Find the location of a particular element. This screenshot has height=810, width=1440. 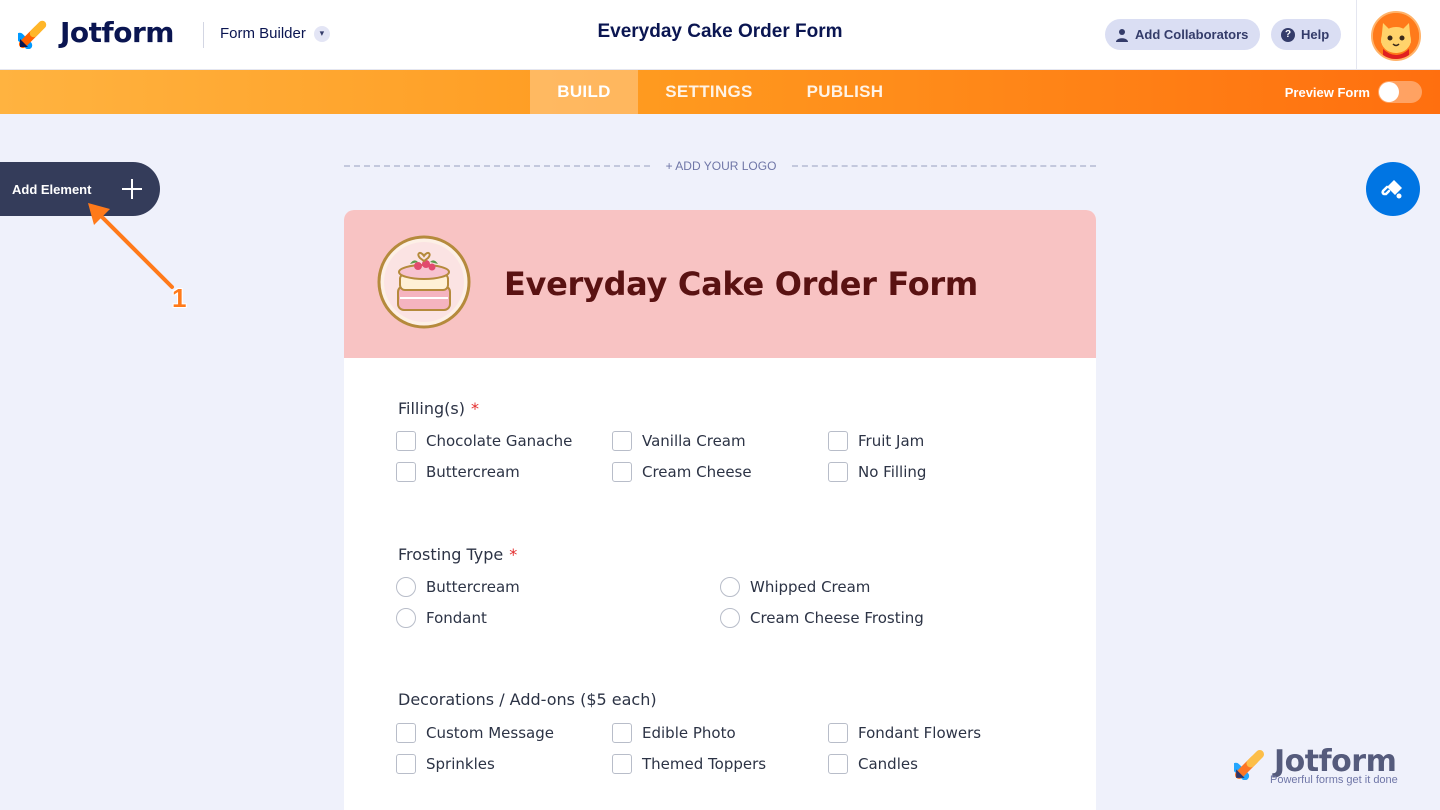

option-label: No Filling is located at coordinates (892, 472).